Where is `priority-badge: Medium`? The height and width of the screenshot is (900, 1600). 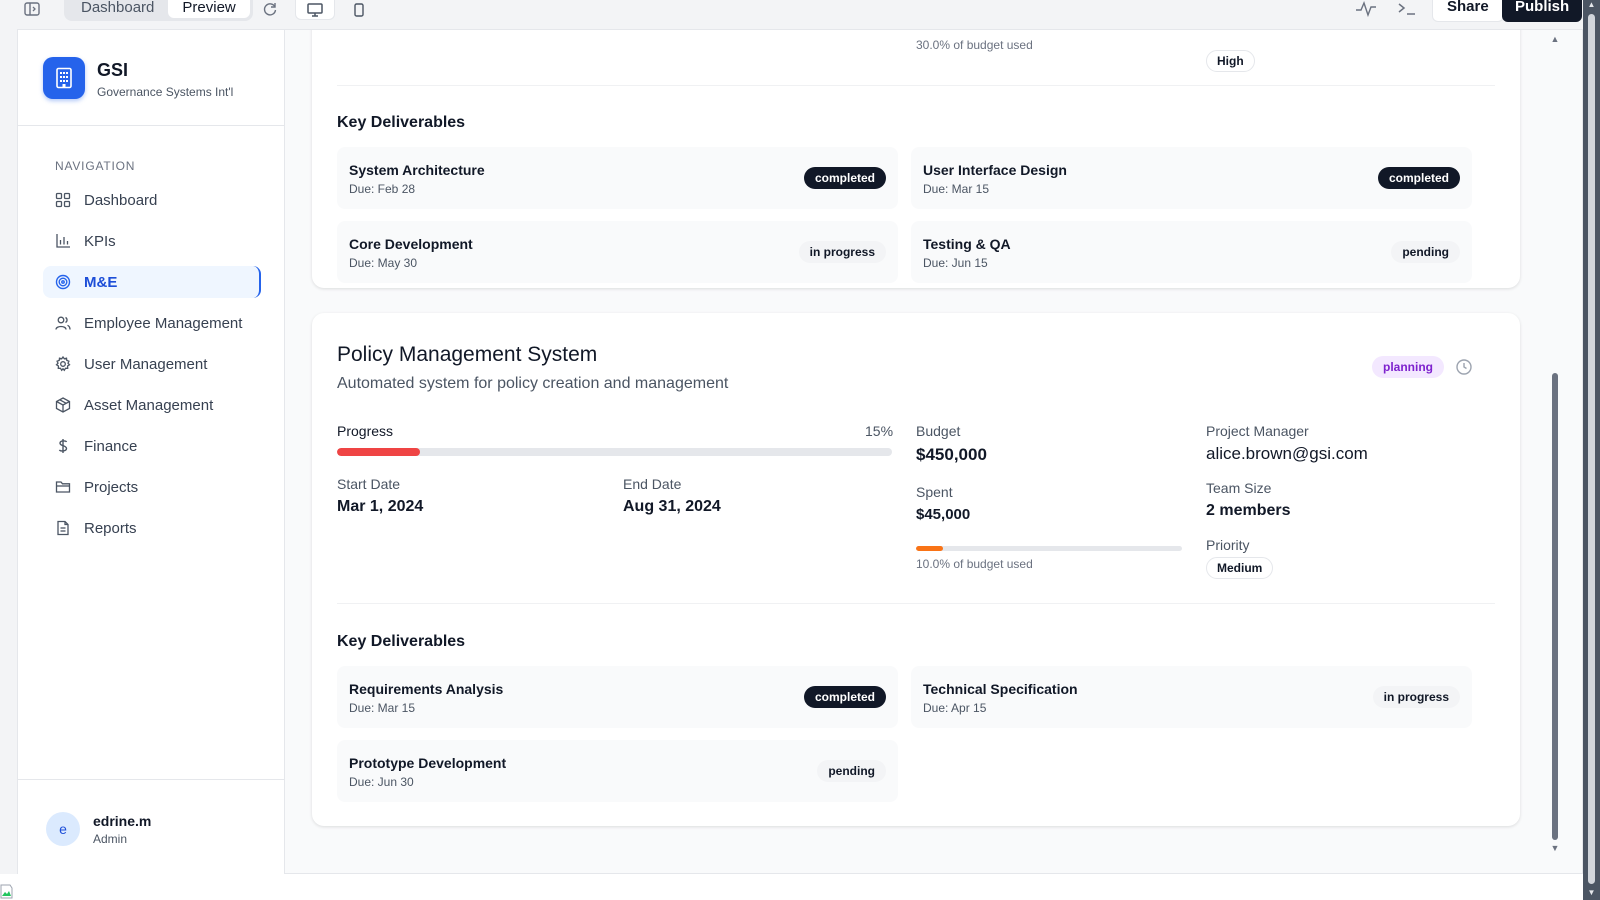 priority-badge: Medium is located at coordinates (1240, 568).